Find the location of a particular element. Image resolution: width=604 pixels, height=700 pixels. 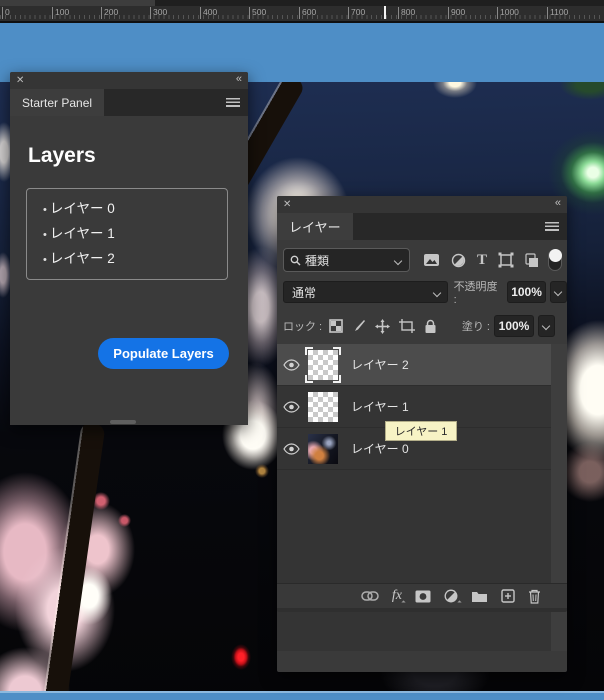

layer-name-tooltip: レイヤー 1 is located at coordinates (421, 431).